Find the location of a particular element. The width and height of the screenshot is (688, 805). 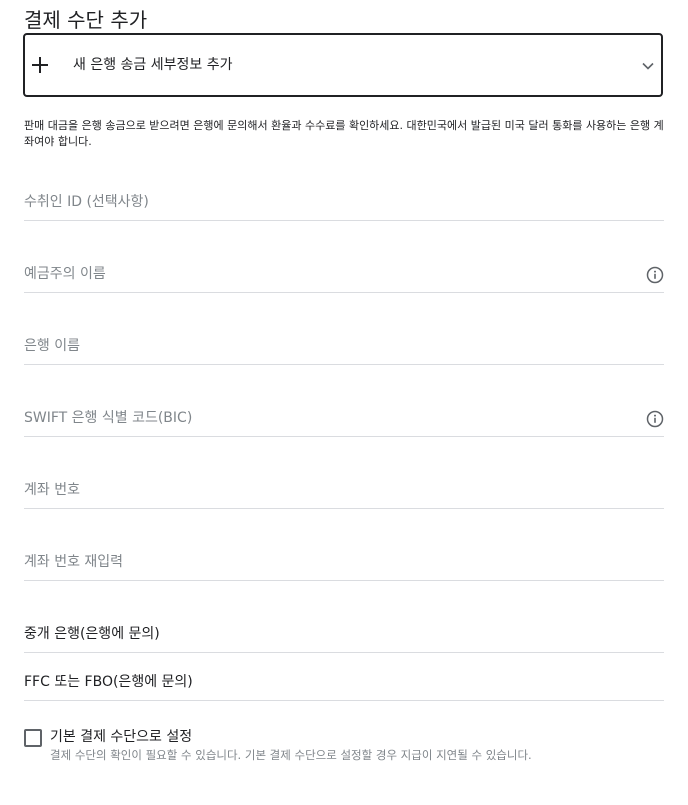

ffc-fbo-placeholder: FFC 또는 FBO(은행에 문의) is located at coordinates (108, 682).